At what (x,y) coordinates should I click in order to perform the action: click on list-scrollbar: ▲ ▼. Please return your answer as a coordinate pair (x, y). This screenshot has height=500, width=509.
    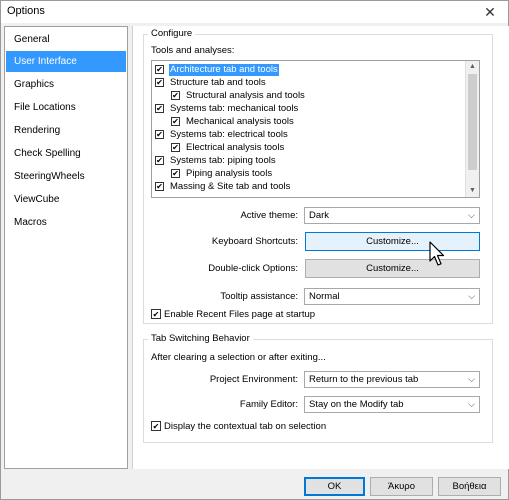
    Looking at the image, I should click on (472, 129).